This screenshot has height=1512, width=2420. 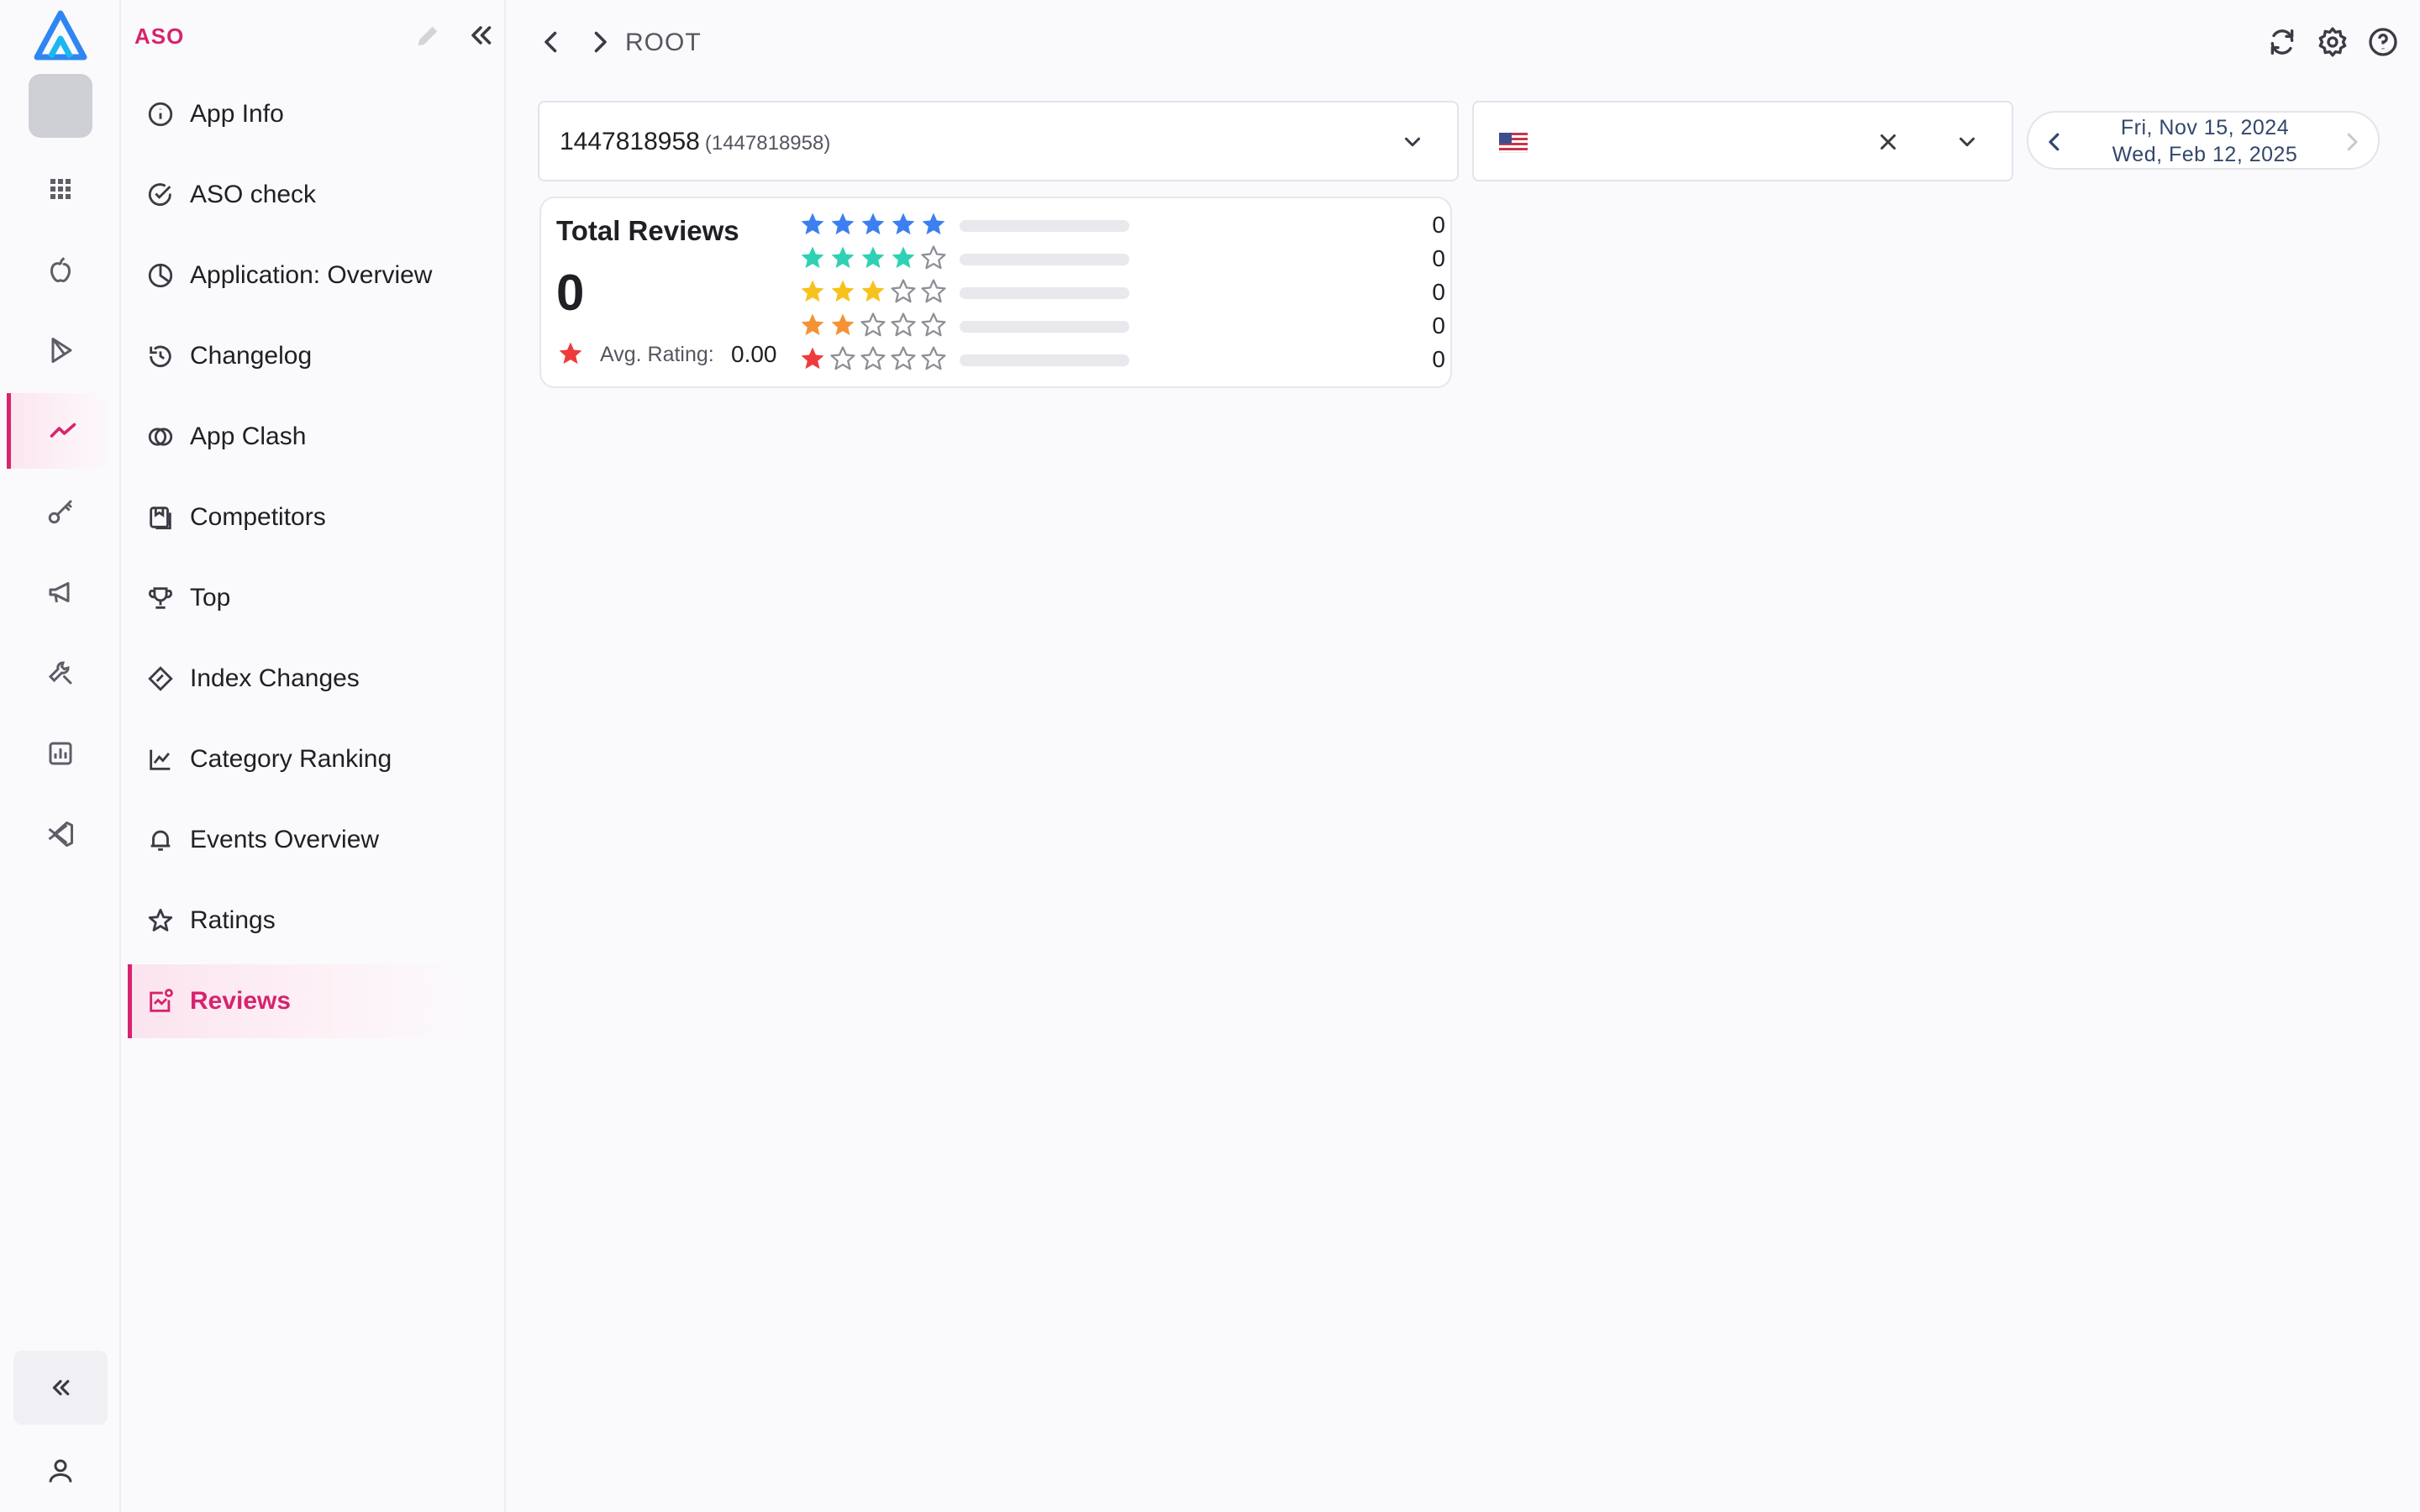 I want to click on collapse-sidebar-icon, so click(x=481, y=35).